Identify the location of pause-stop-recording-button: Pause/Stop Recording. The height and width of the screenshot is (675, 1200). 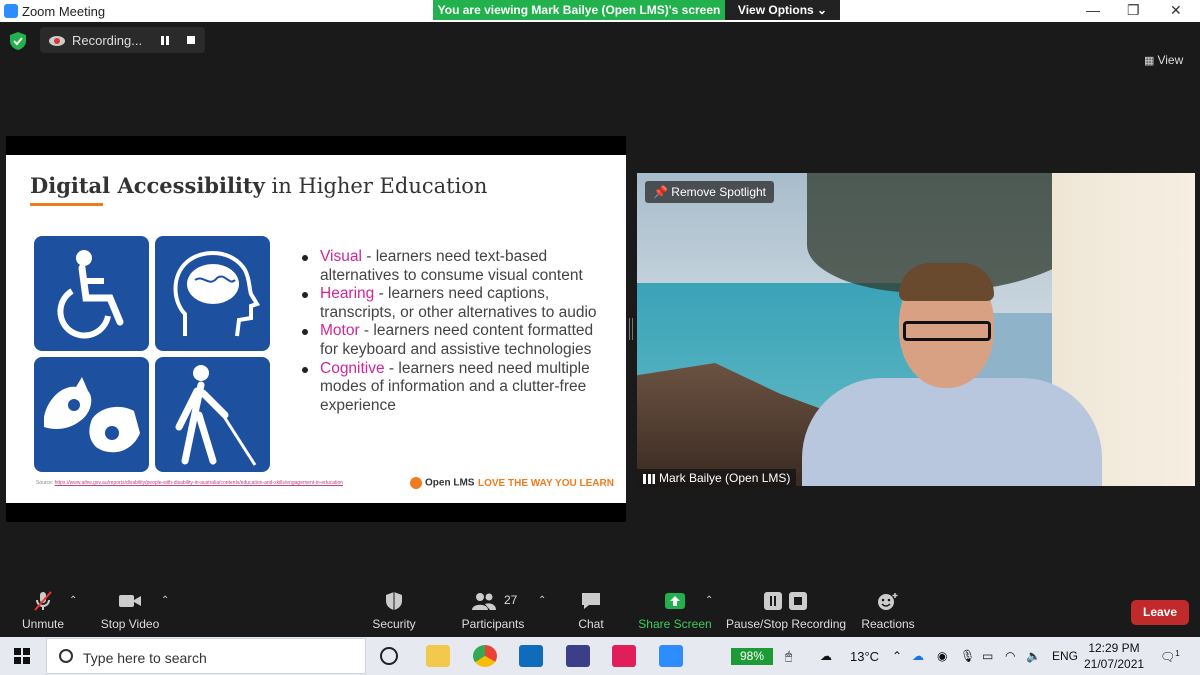
(786, 611).